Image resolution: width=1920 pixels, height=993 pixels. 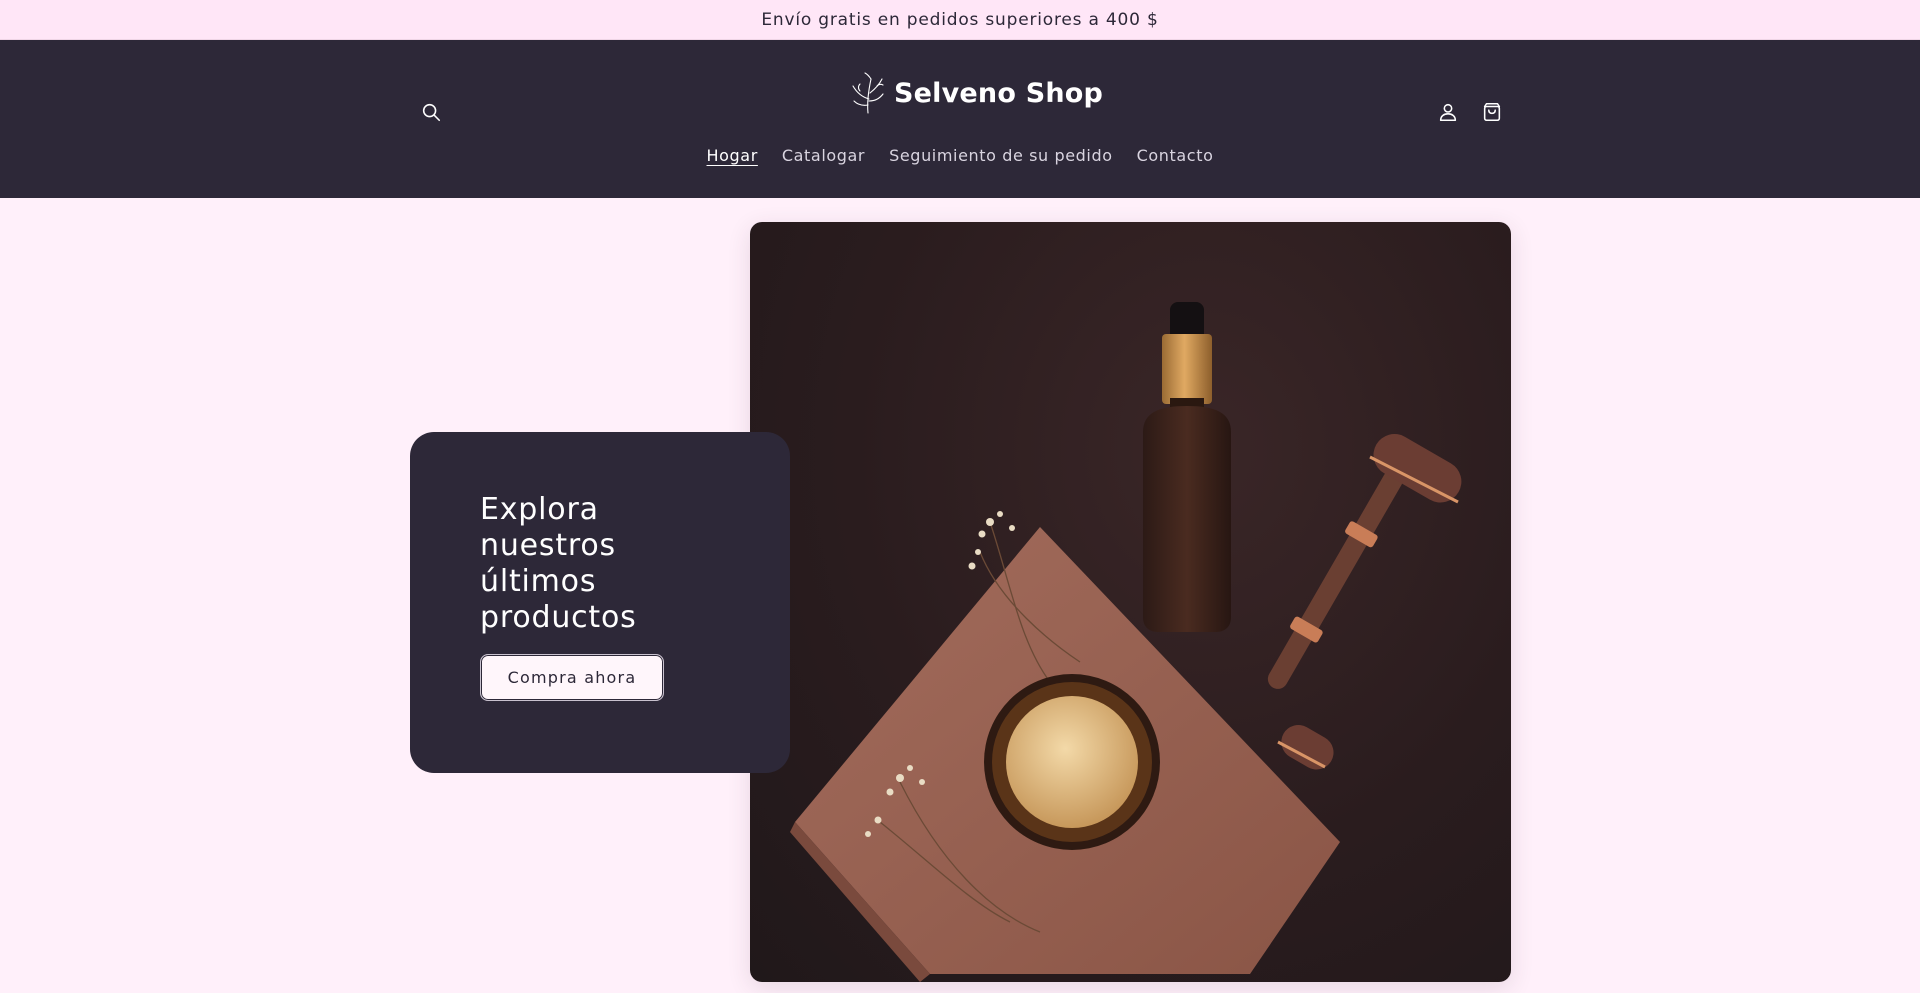 What do you see at coordinates (558, 563) in the screenshot?
I see `hero-title: Explora nuestros últimos productos` at bounding box center [558, 563].